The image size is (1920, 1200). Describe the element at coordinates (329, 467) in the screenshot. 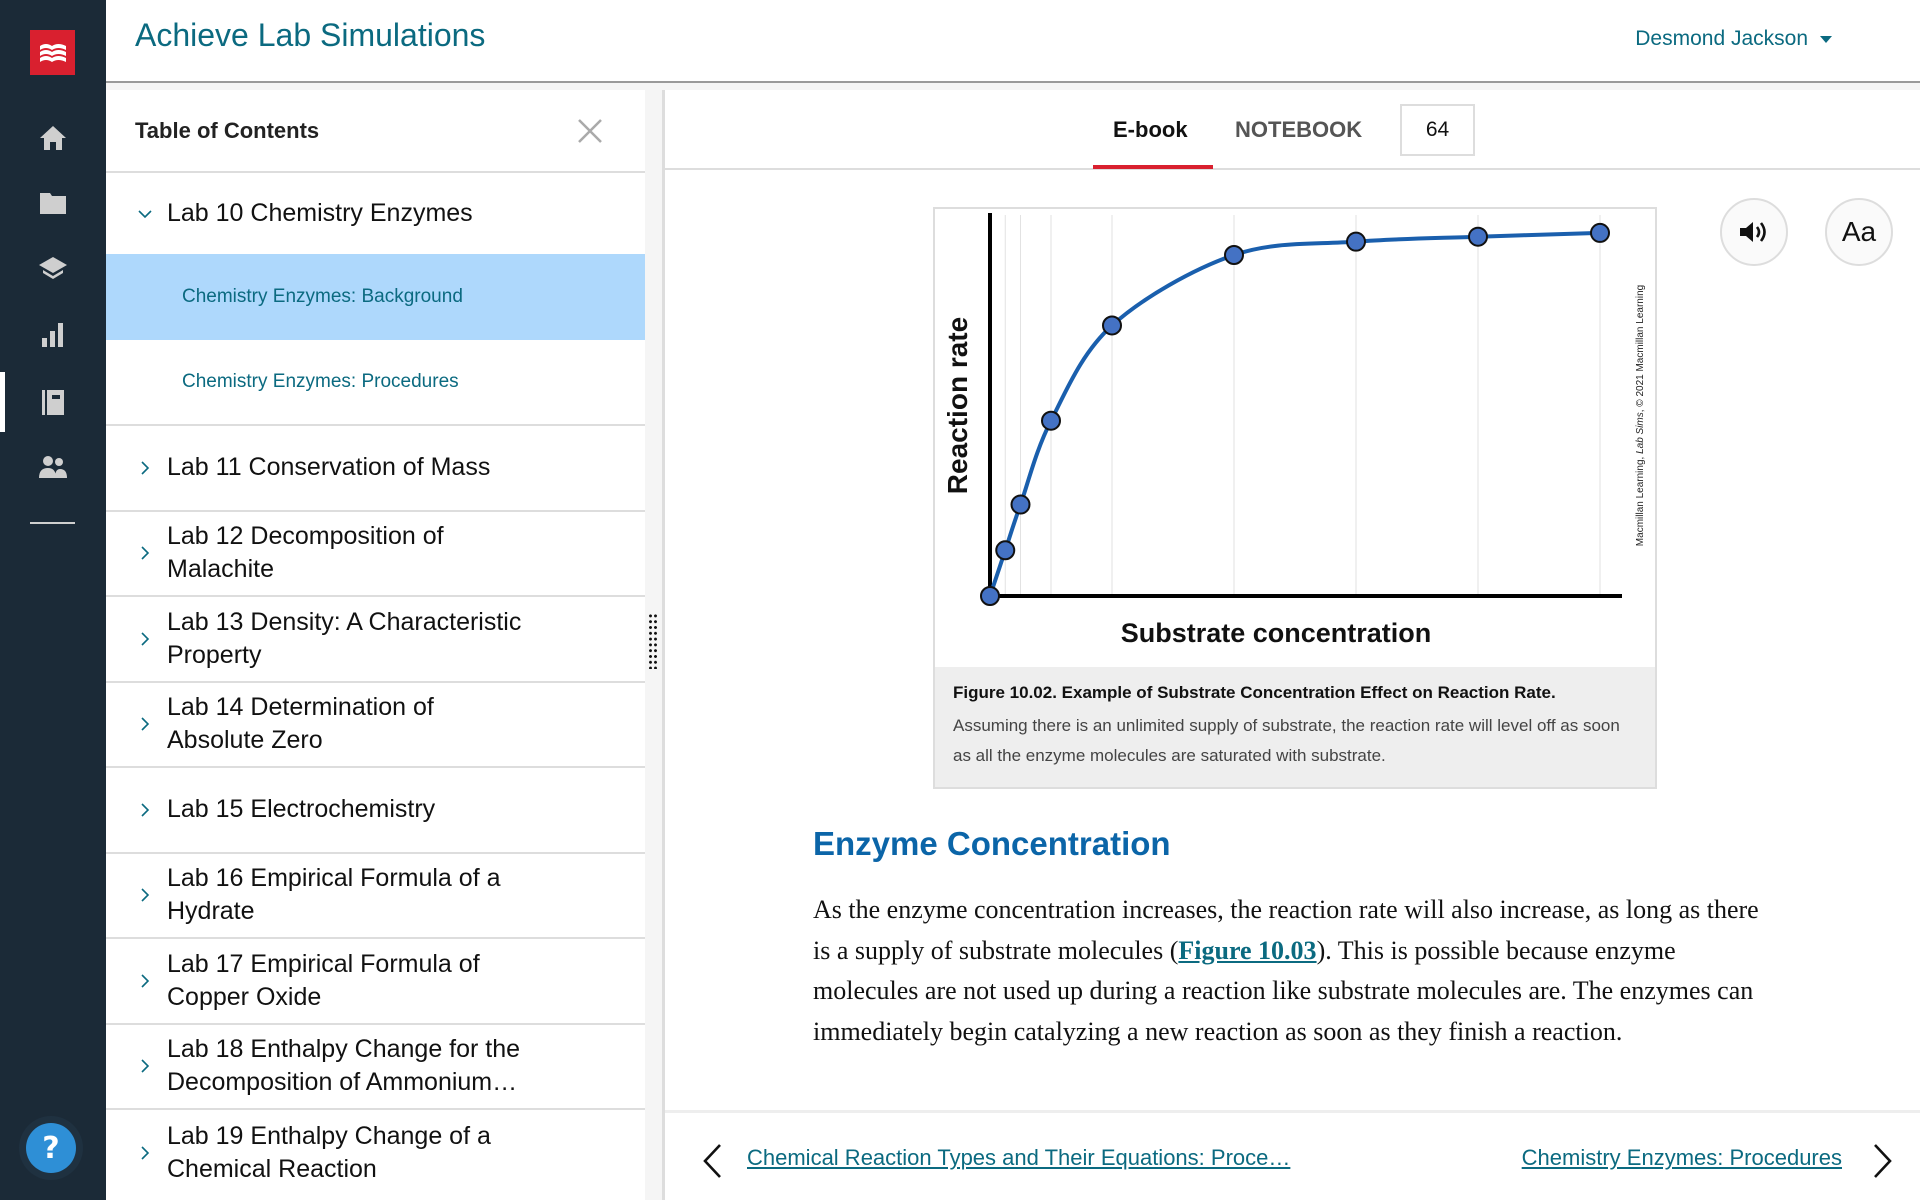

I see `toc-item-label: Lab 11 Conservation of Mass` at that location.